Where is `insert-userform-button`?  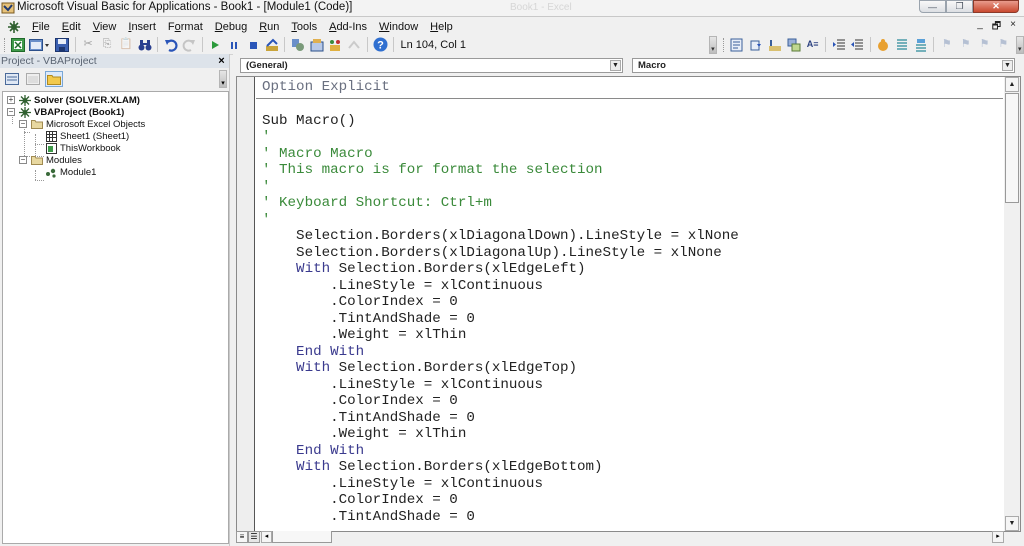
insert-userform-button is located at coordinates (40, 45).